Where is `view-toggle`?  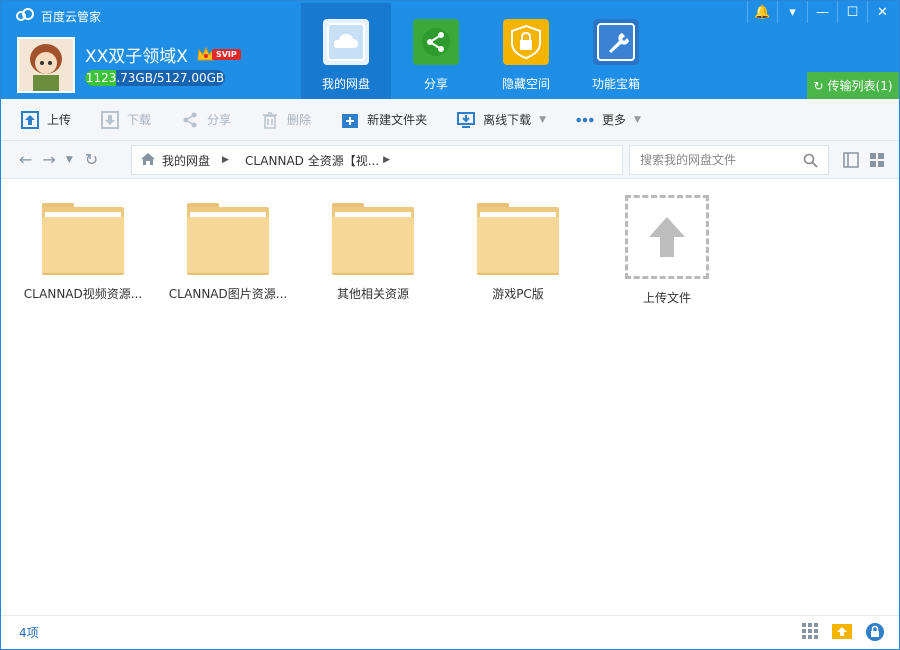 view-toggle is located at coordinates (869, 161).